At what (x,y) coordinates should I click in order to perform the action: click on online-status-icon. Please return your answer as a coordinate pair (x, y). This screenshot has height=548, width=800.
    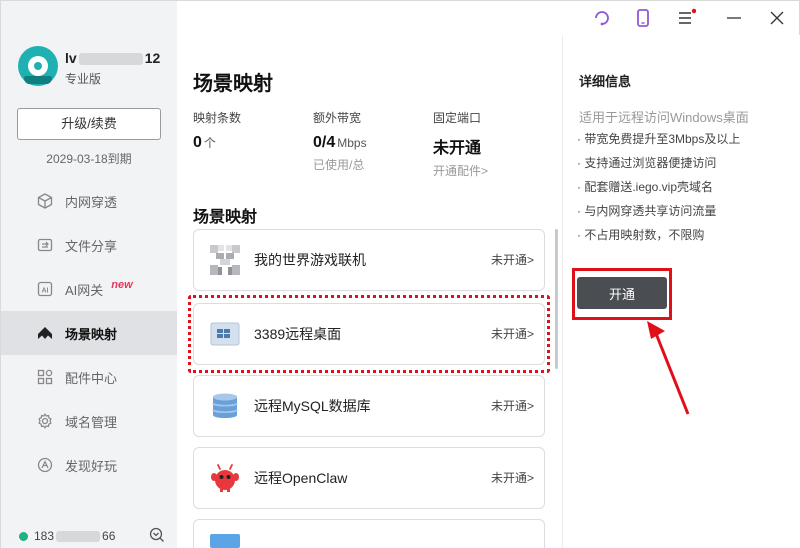
    Looking at the image, I should click on (23, 536).